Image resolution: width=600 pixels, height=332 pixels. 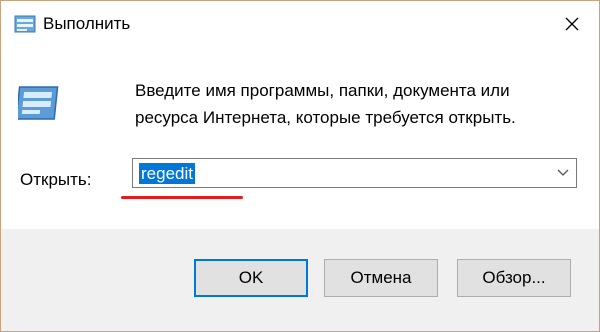 What do you see at coordinates (381, 278) in the screenshot?
I see `cancel-button: Отмена` at bounding box center [381, 278].